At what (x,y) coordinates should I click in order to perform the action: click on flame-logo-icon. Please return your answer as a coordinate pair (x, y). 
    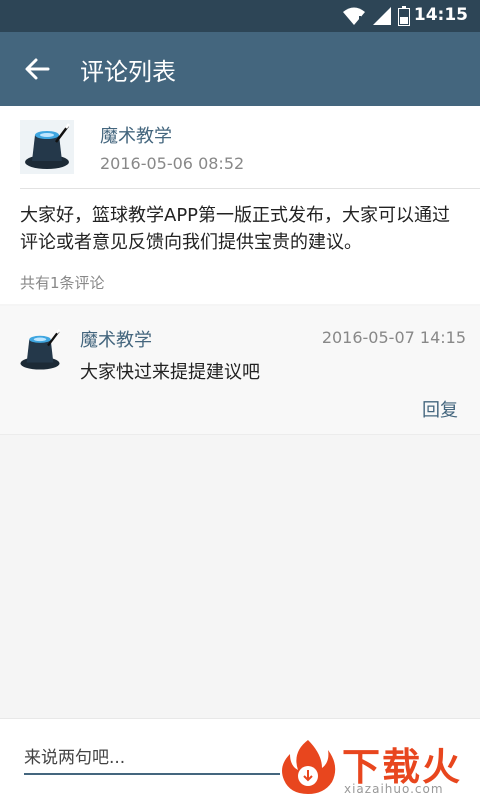
    Looking at the image, I should click on (309, 767).